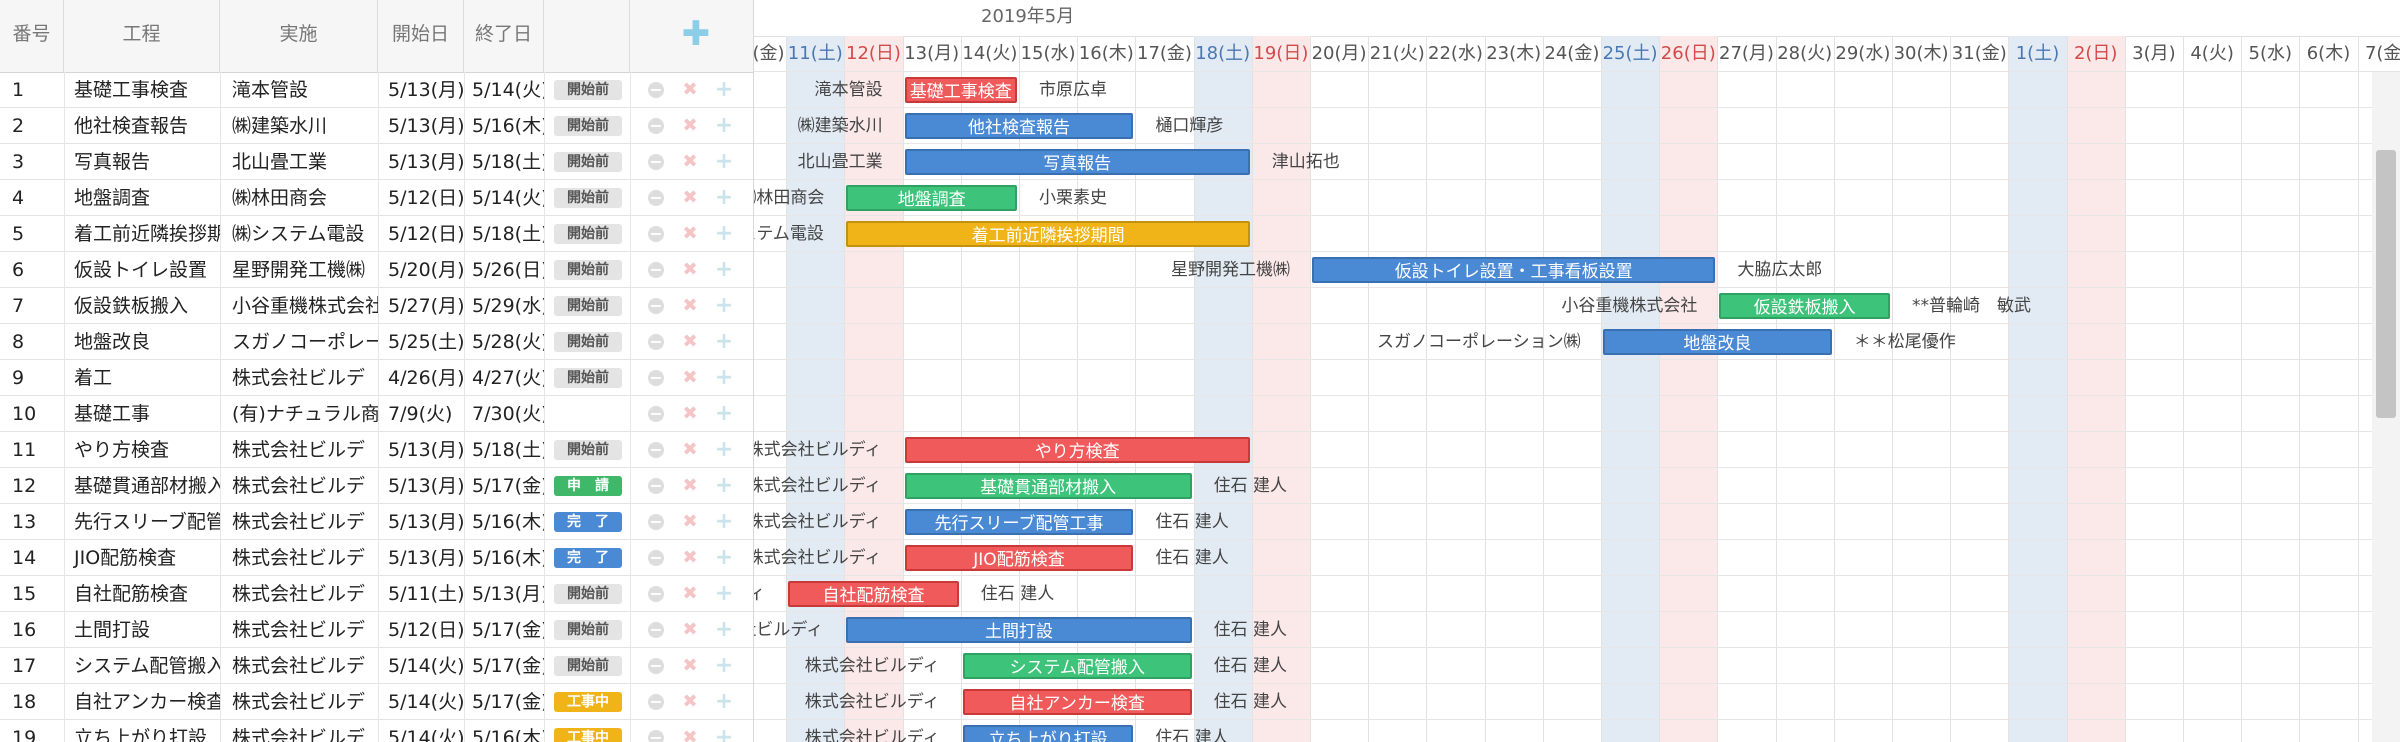  I want to click on gantt-bar: 着工前近隣挨拶期間, so click(1048, 234).